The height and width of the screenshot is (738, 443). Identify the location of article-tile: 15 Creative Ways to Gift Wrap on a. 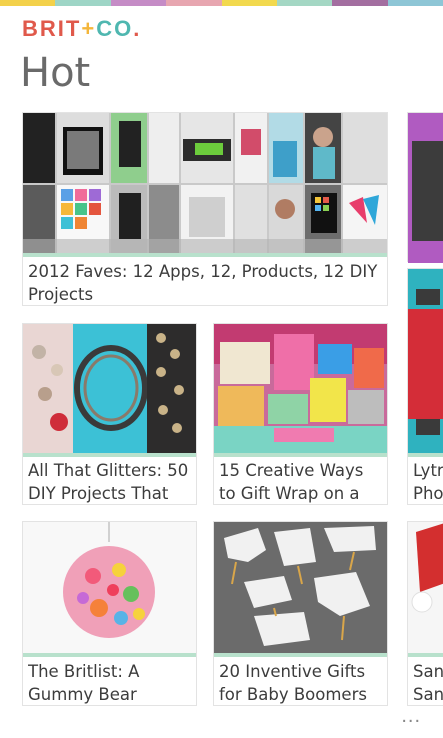
(300, 414).